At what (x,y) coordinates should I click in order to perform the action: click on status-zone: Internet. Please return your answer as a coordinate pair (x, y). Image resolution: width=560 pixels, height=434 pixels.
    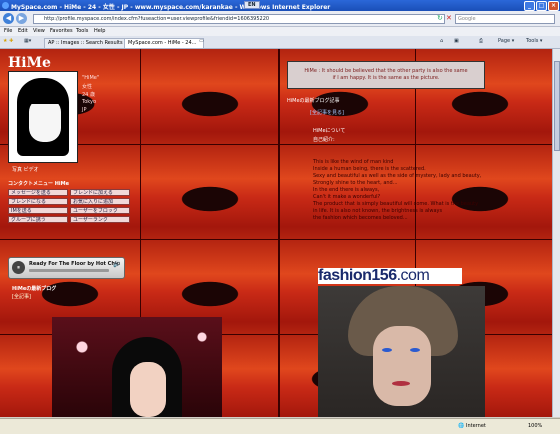
    Looking at the image, I should click on (476, 426).